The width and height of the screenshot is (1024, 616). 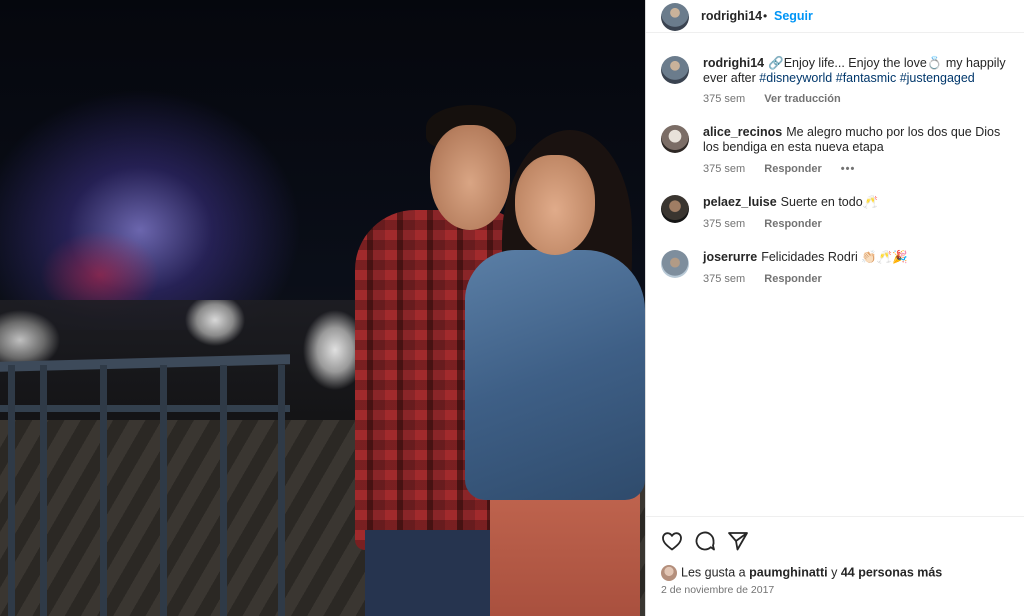 What do you see at coordinates (733, 63) in the screenshot?
I see `caption-username: rodrighi14` at bounding box center [733, 63].